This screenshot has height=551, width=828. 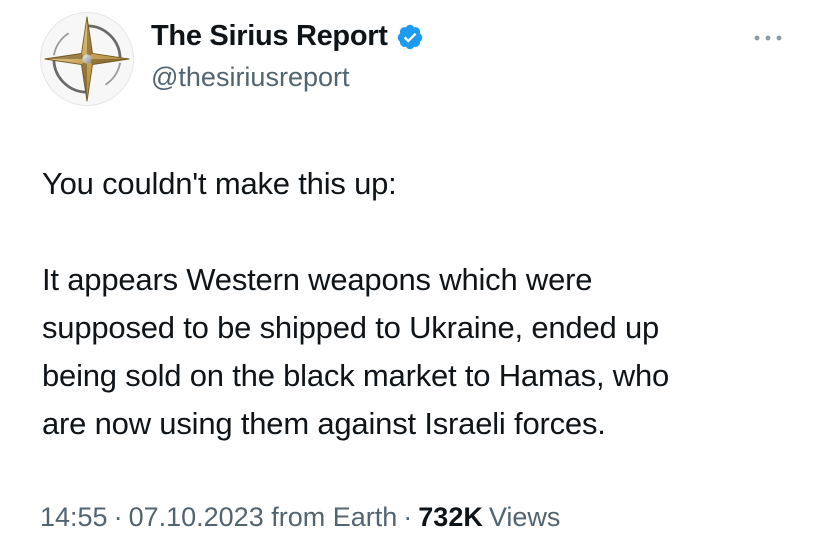 I want to click on author-name-row: The Sirius Report, so click(x=287, y=36).